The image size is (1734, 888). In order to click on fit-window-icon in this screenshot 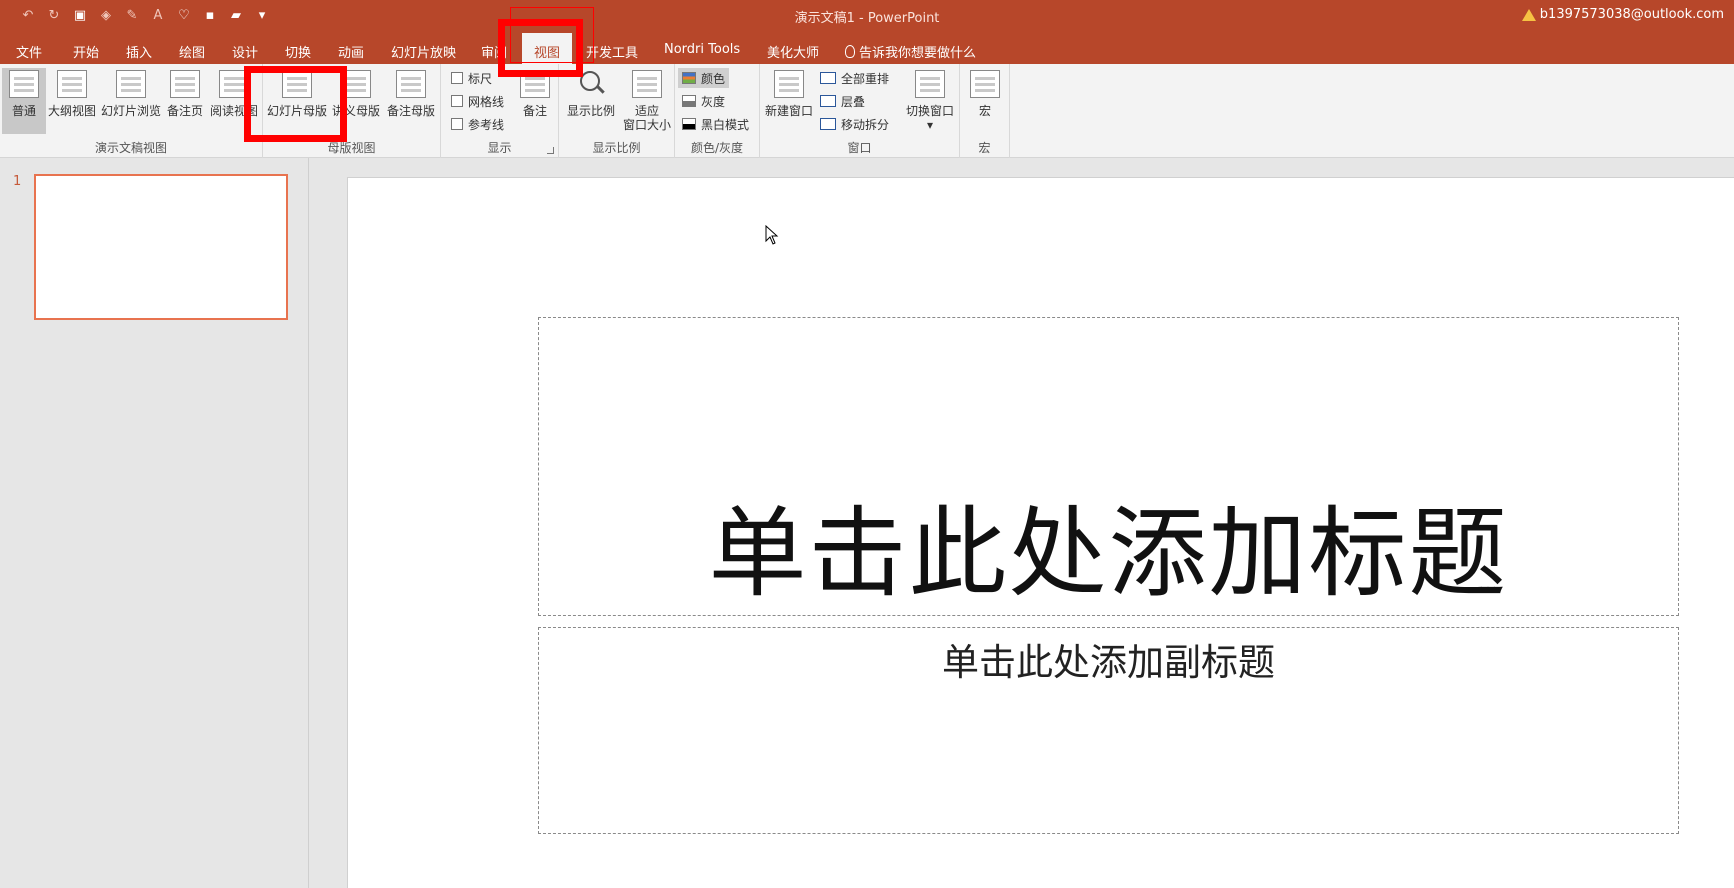, I will do `click(647, 84)`.